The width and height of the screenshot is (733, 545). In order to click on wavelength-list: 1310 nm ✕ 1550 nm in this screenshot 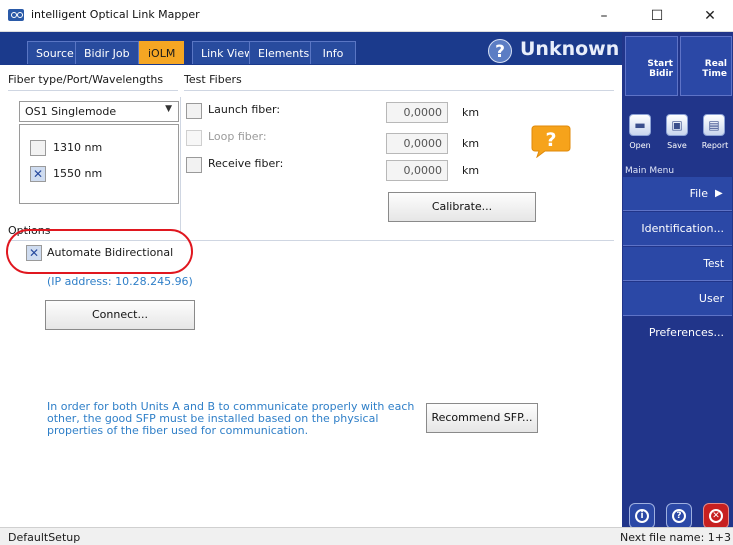, I will do `click(99, 164)`.